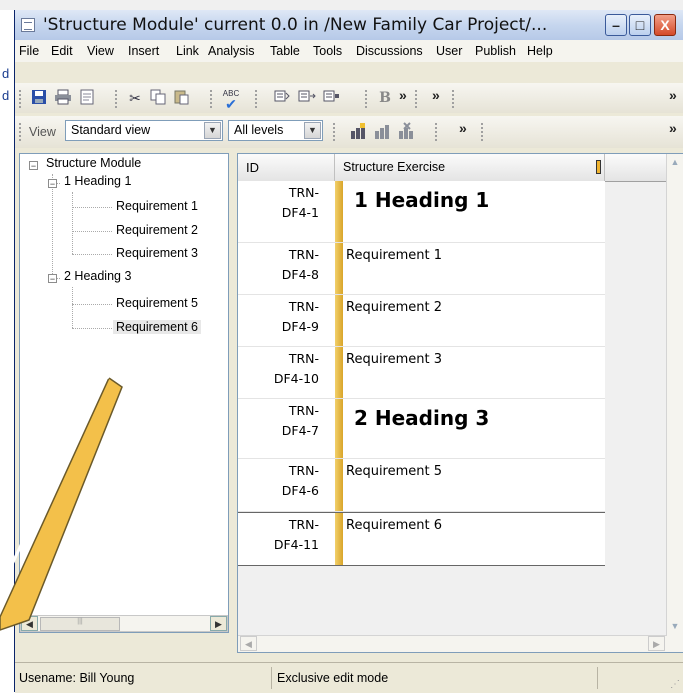  I want to click on column-marker-icon, so click(598, 167).